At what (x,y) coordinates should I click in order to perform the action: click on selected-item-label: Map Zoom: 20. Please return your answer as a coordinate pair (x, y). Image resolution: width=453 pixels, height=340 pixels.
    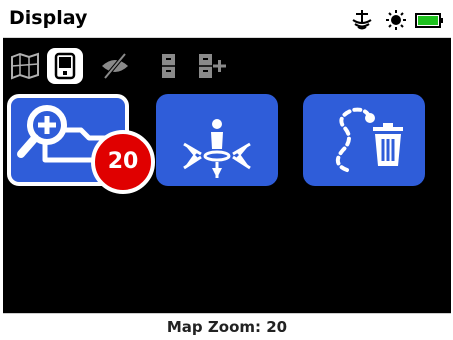
    Looking at the image, I should click on (227, 327).